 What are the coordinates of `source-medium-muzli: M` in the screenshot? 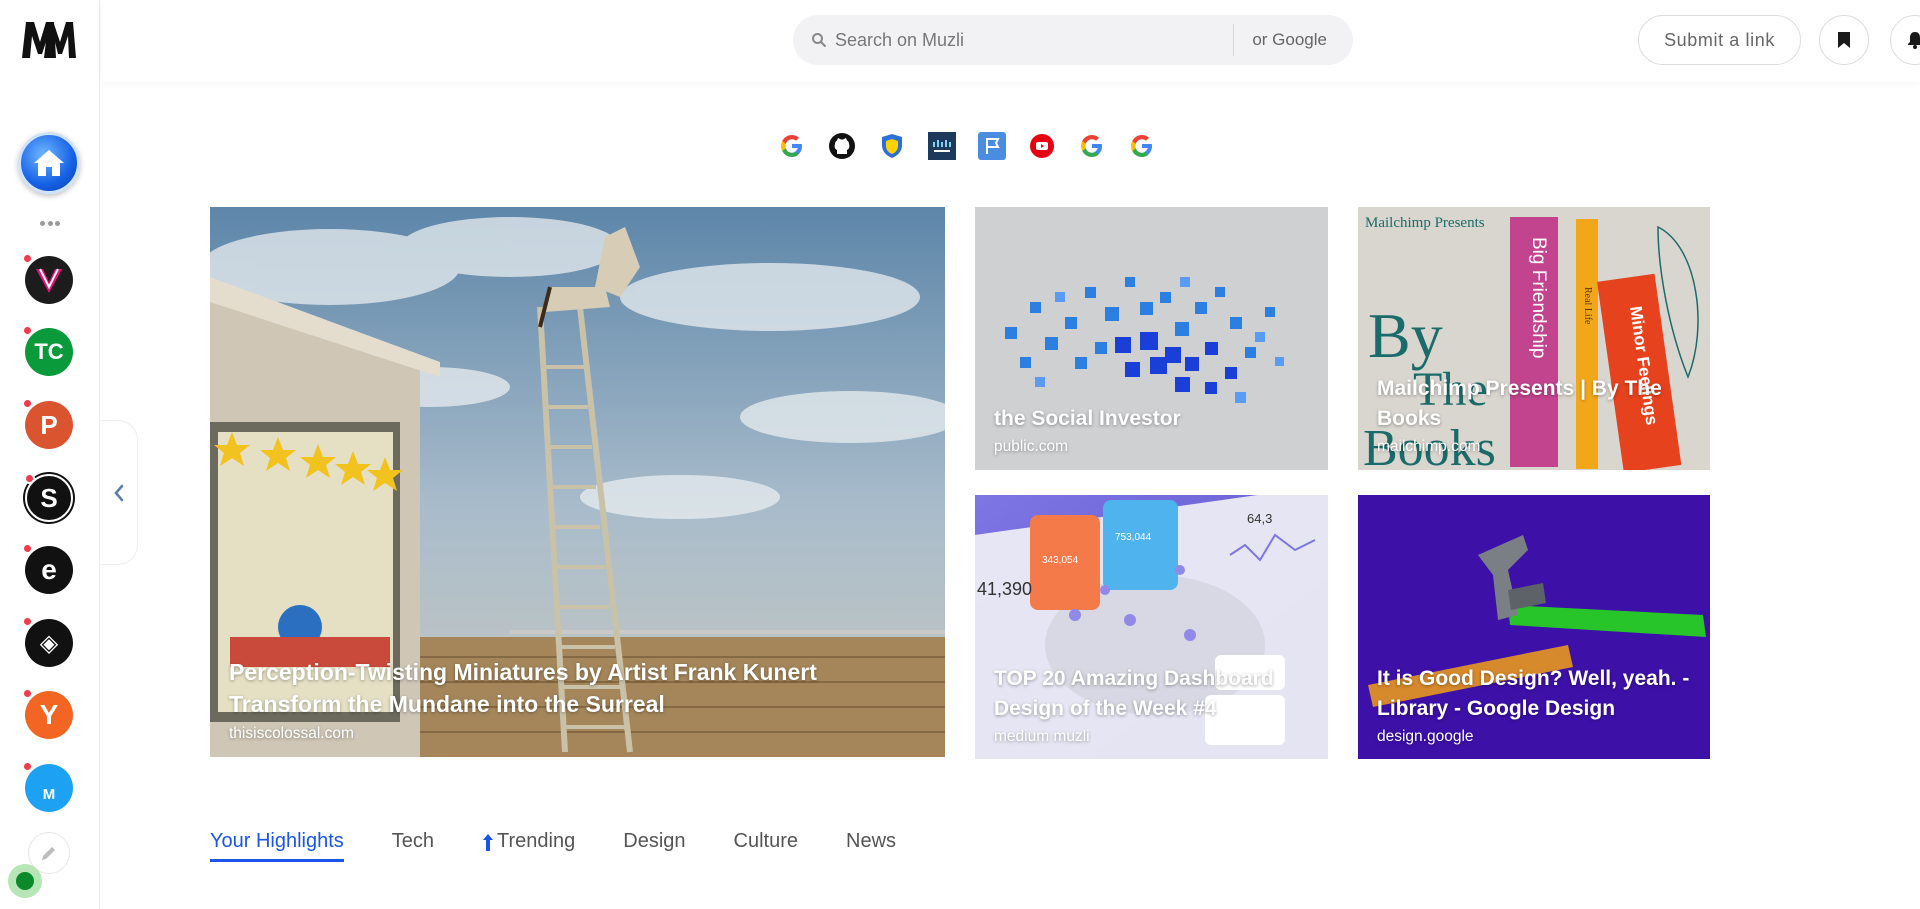 It's located at (47, 786).